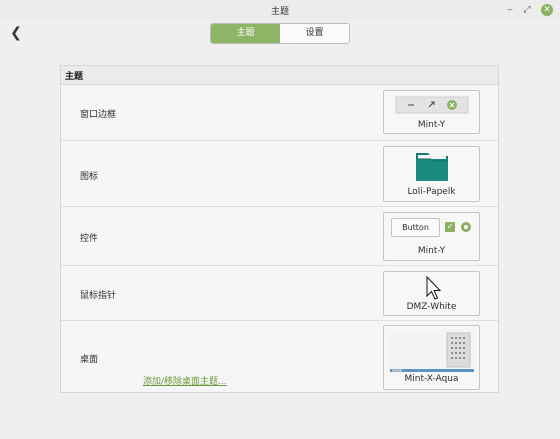 This screenshot has width=560, height=439. I want to click on restore-icon: ⤢, so click(527, 10).